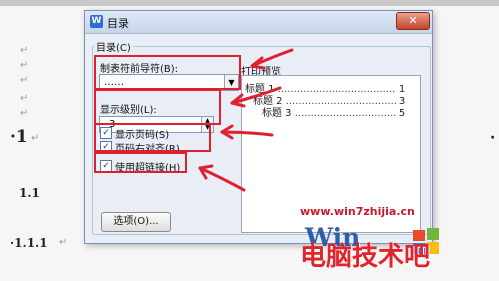 The width and height of the screenshot is (499, 281). Describe the element at coordinates (365, 257) in the screenshot. I see `watermark-chinese-text: 电脑技术吧` at that location.